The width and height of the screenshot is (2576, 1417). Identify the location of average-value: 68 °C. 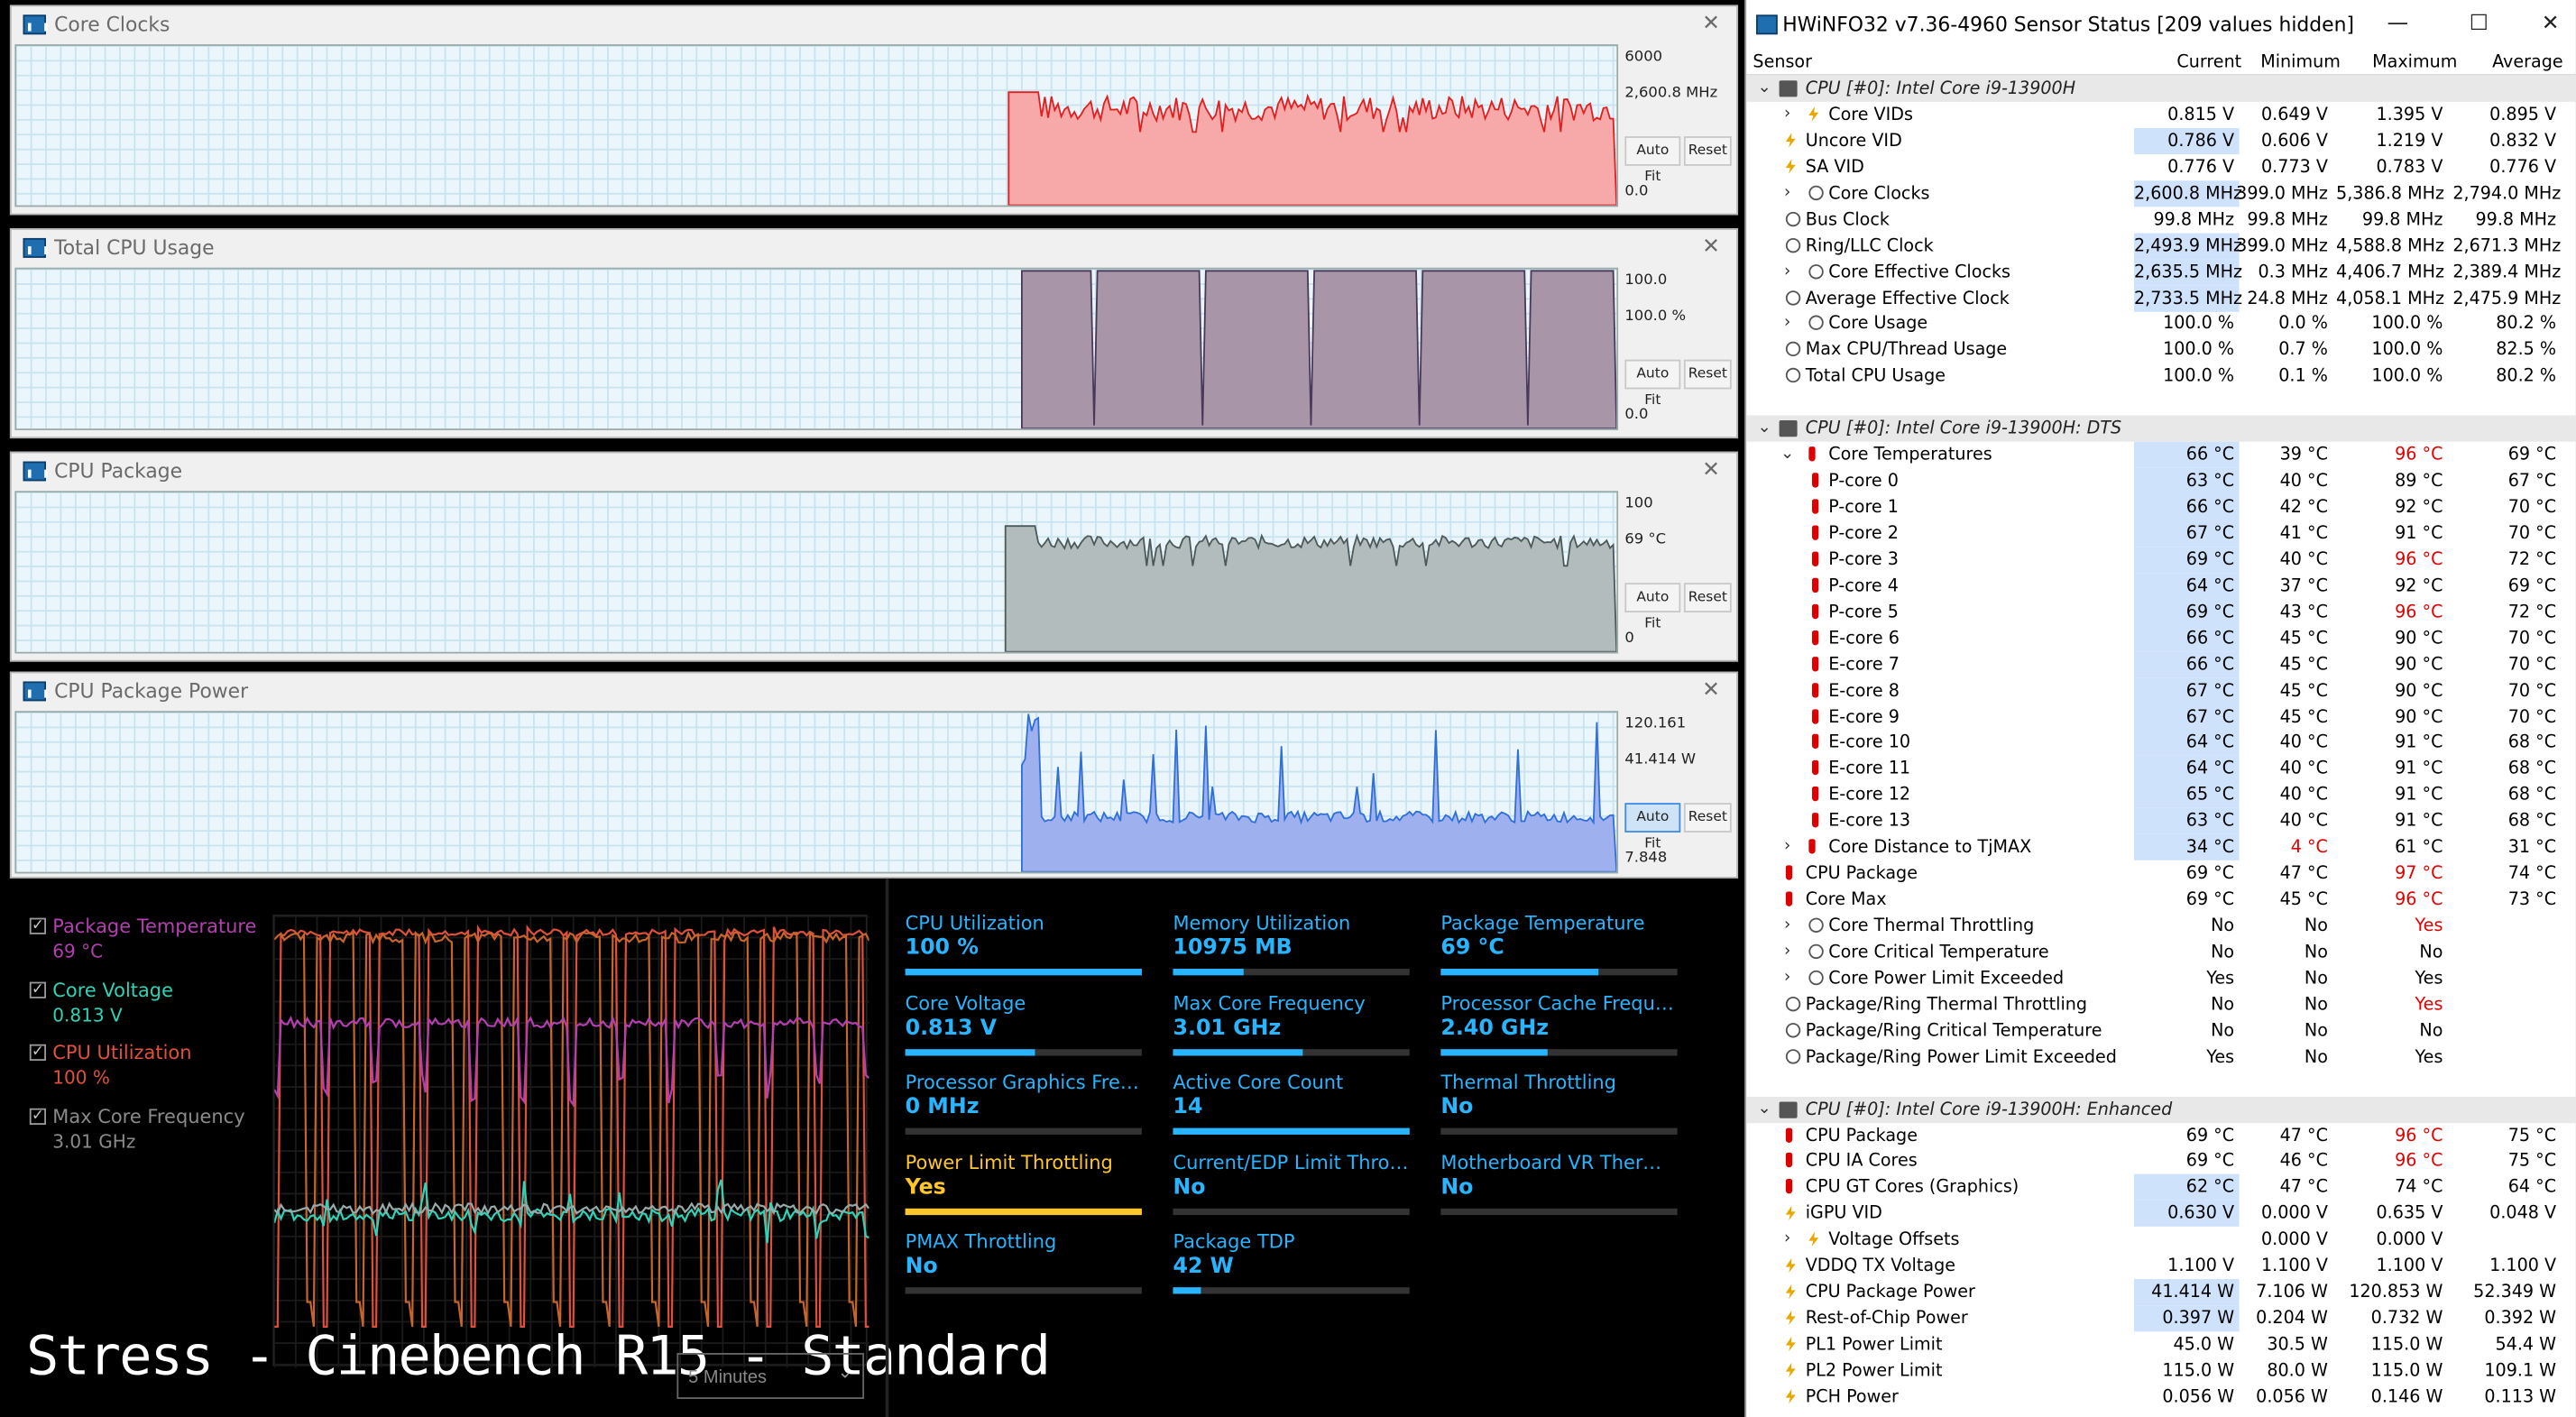
(2532, 795).